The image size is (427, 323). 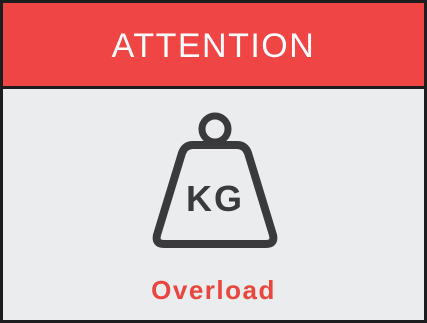 What do you see at coordinates (215, 198) in the screenshot?
I see `weight-icon-label: KG` at bounding box center [215, 198].